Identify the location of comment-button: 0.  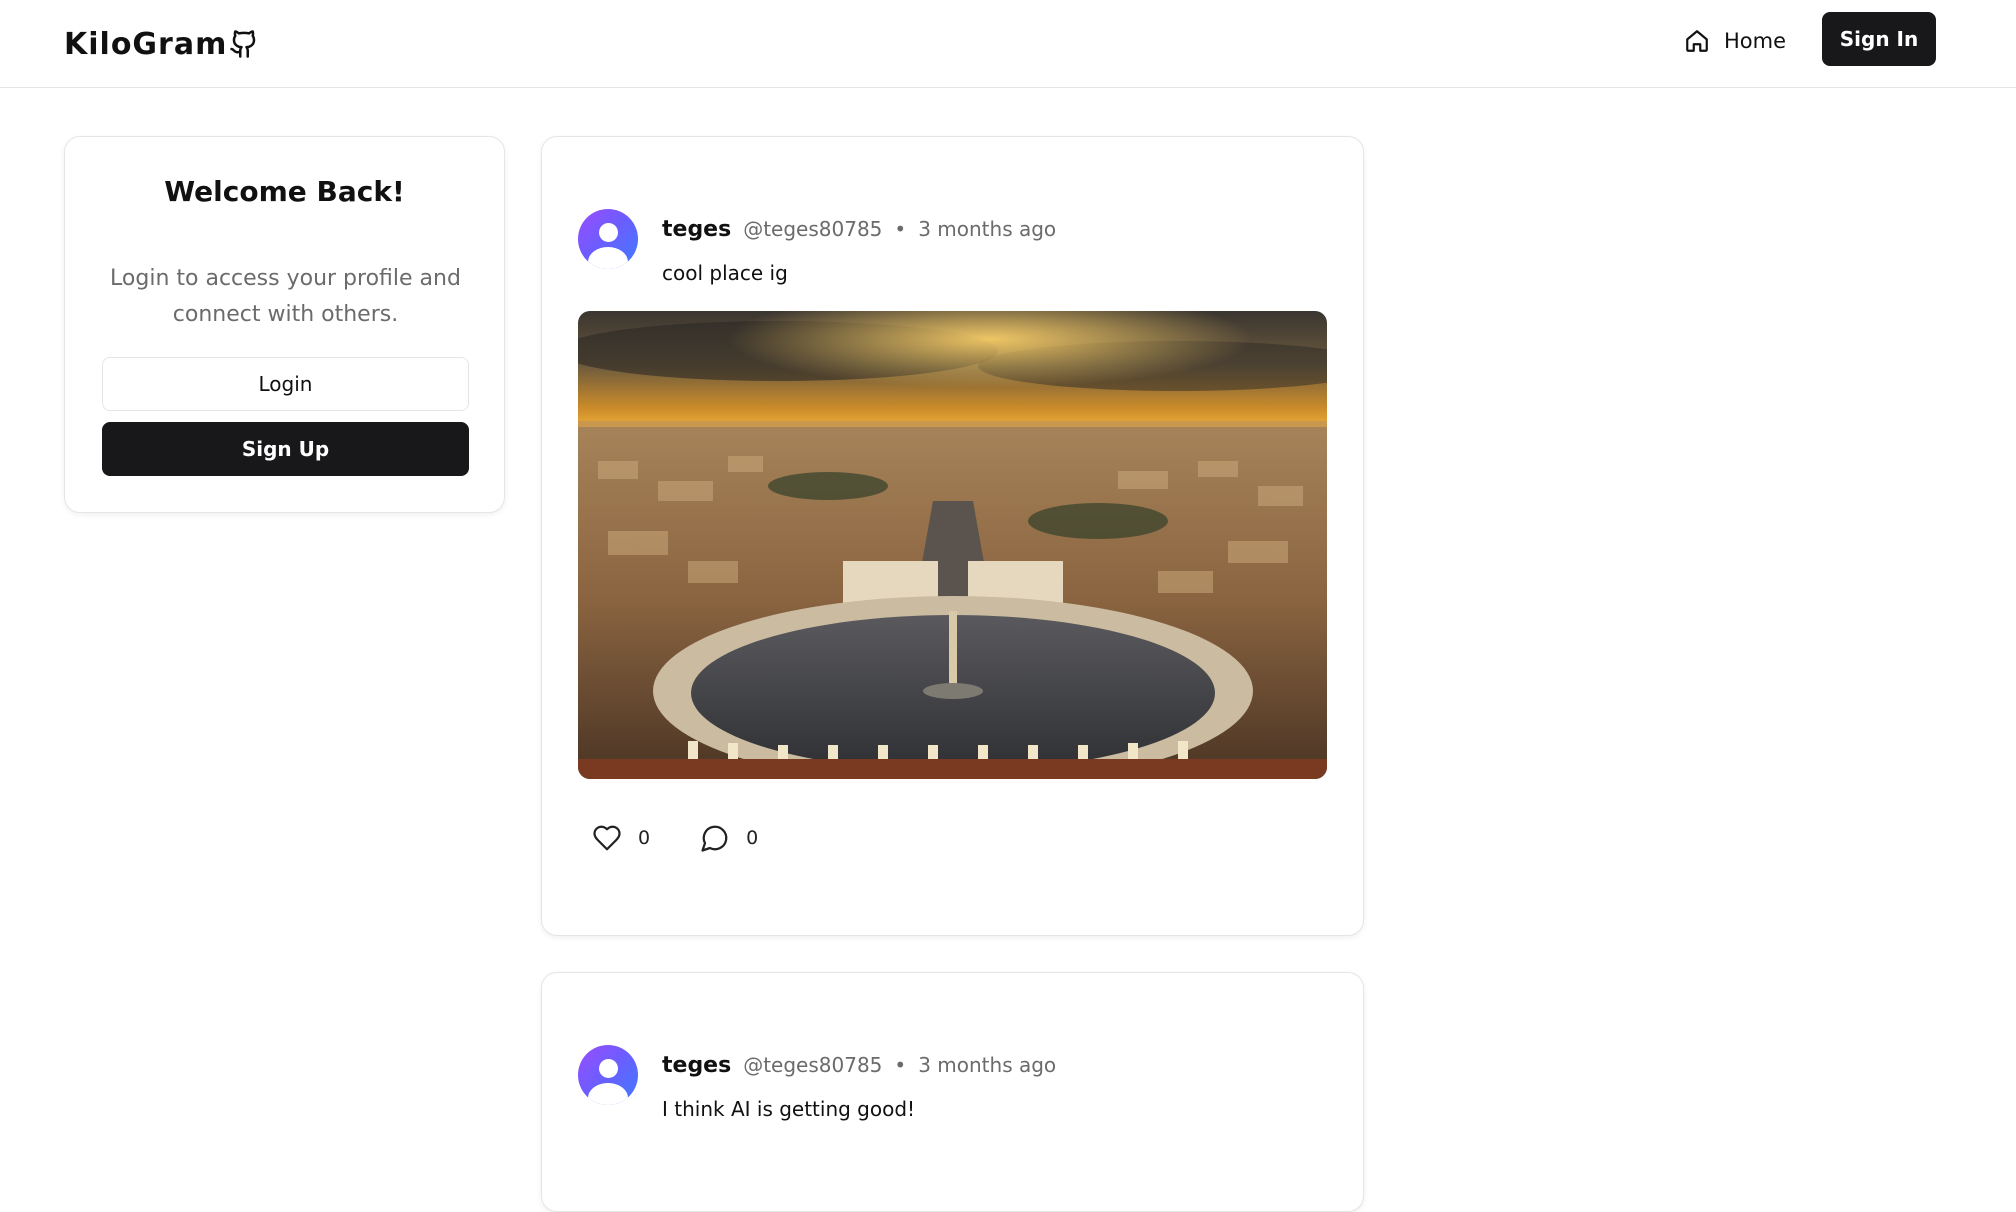
(729, 838).